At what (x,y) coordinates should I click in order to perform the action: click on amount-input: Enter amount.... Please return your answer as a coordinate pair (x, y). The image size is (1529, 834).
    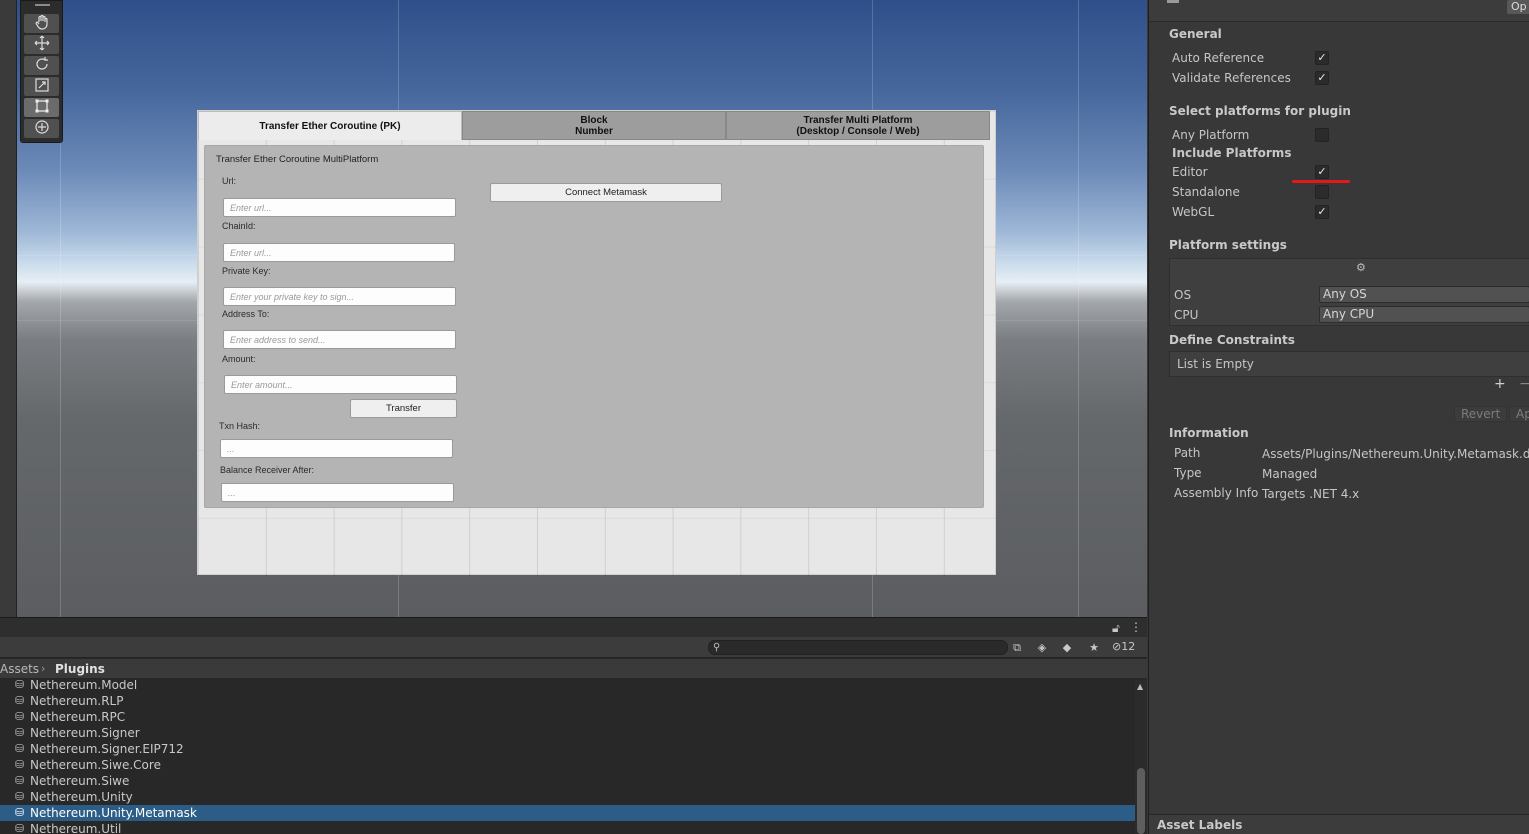
    Looking at the image, I should click on (340, 384).